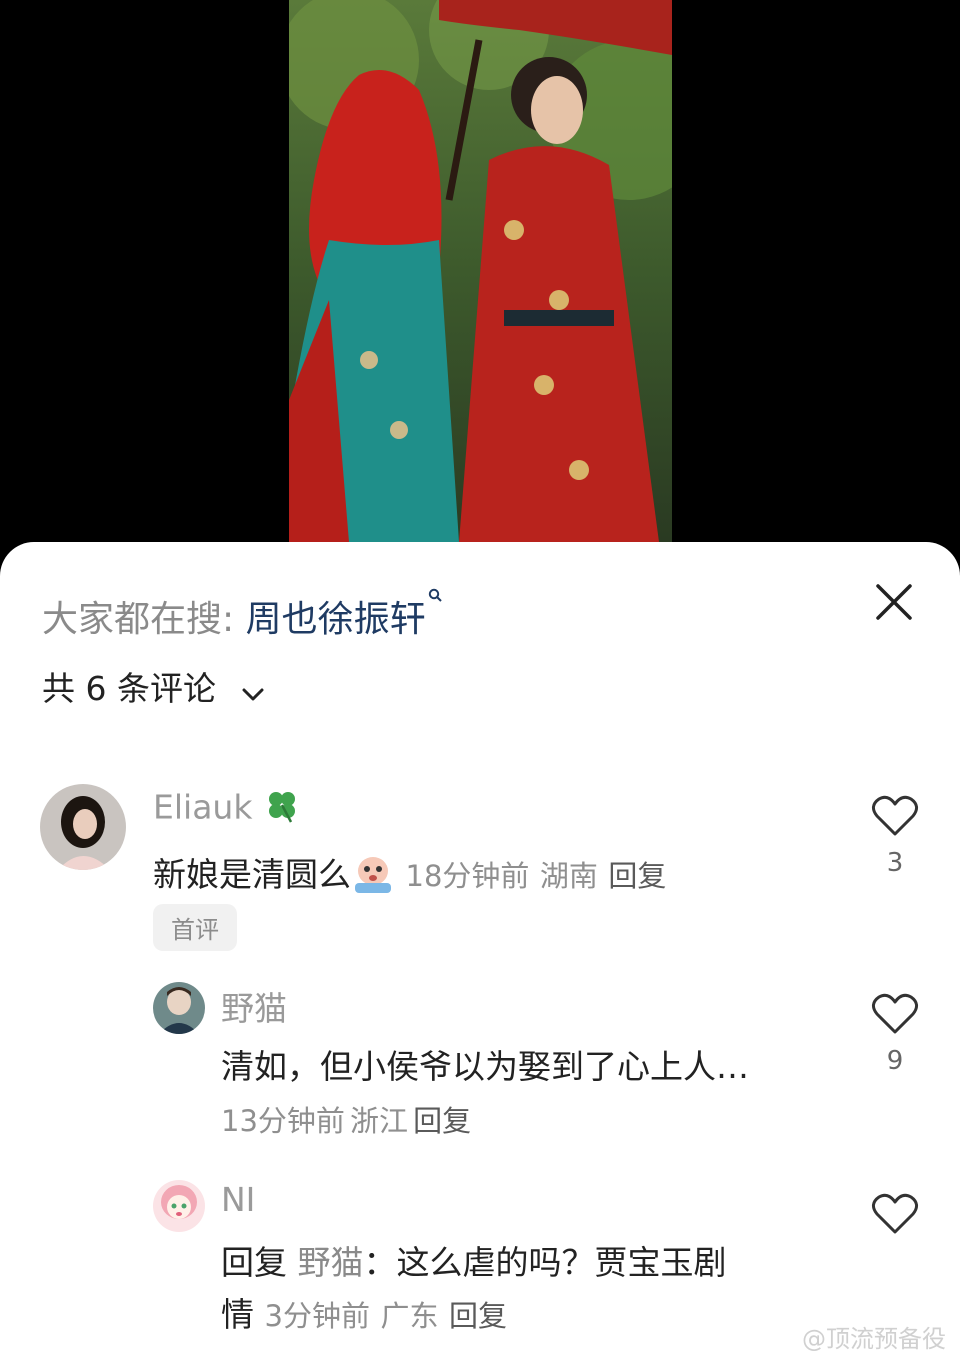  What do you see at coordinates (195, 927) in the screenshot?
I see `first-comment-badge: 首评` at bounding box center [195, 927].